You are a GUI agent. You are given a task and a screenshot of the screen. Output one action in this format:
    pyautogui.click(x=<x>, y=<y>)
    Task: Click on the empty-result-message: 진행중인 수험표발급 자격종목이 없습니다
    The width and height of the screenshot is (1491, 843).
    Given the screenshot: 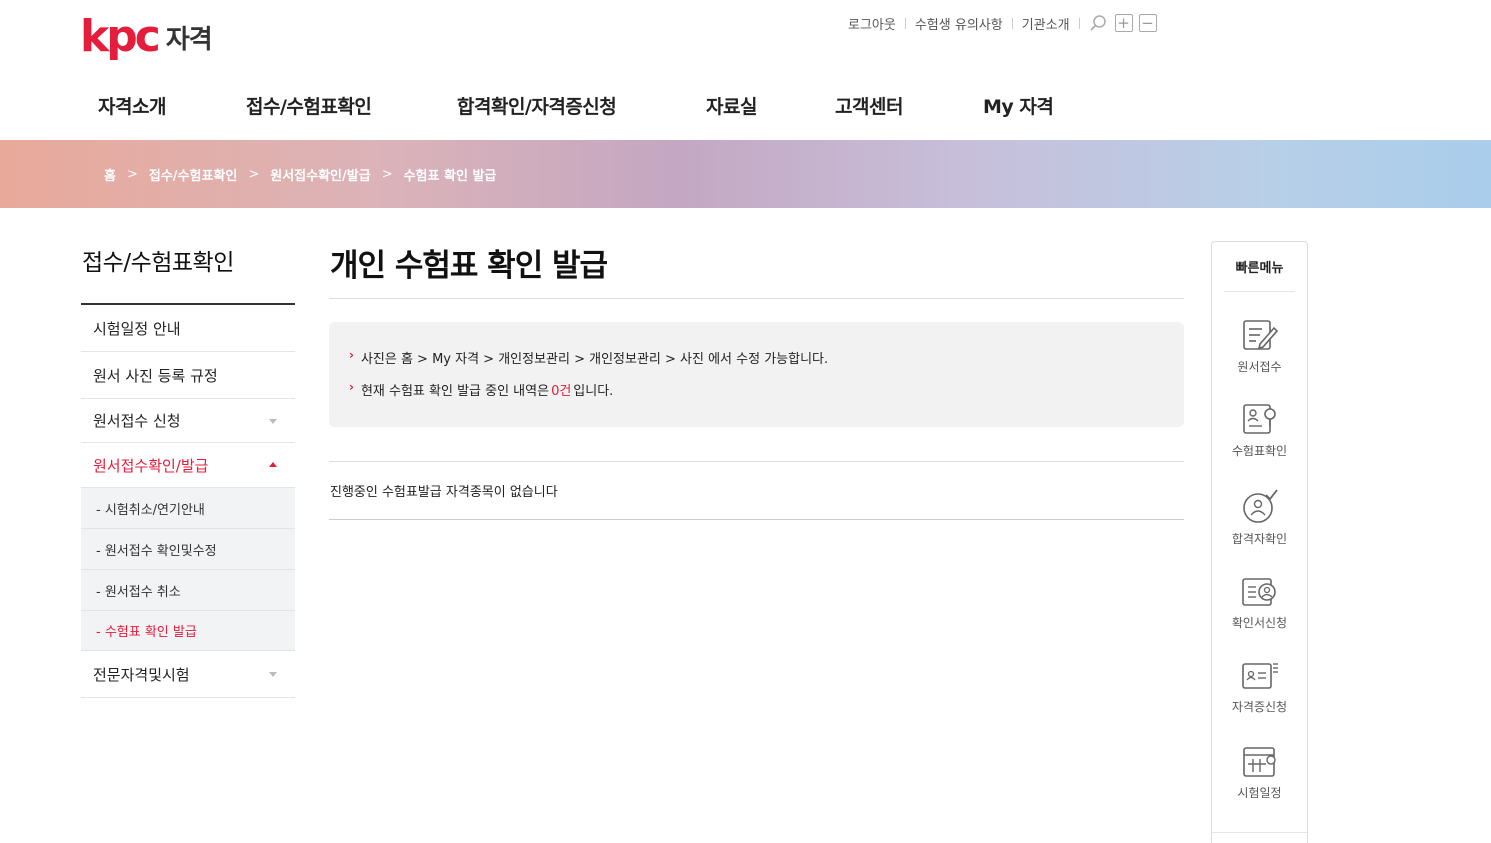 What is the action you would take?
    pyautogui.click(x=444, y=492)
    